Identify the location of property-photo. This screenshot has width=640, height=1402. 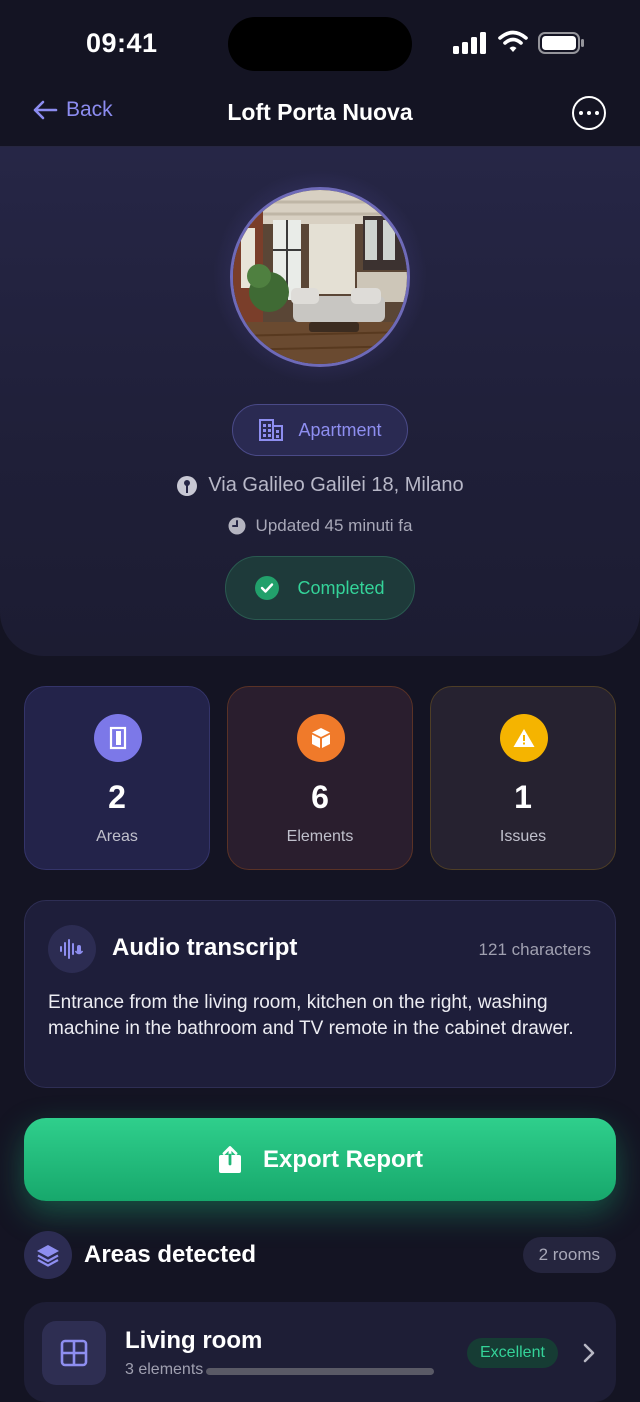
(320, 277).